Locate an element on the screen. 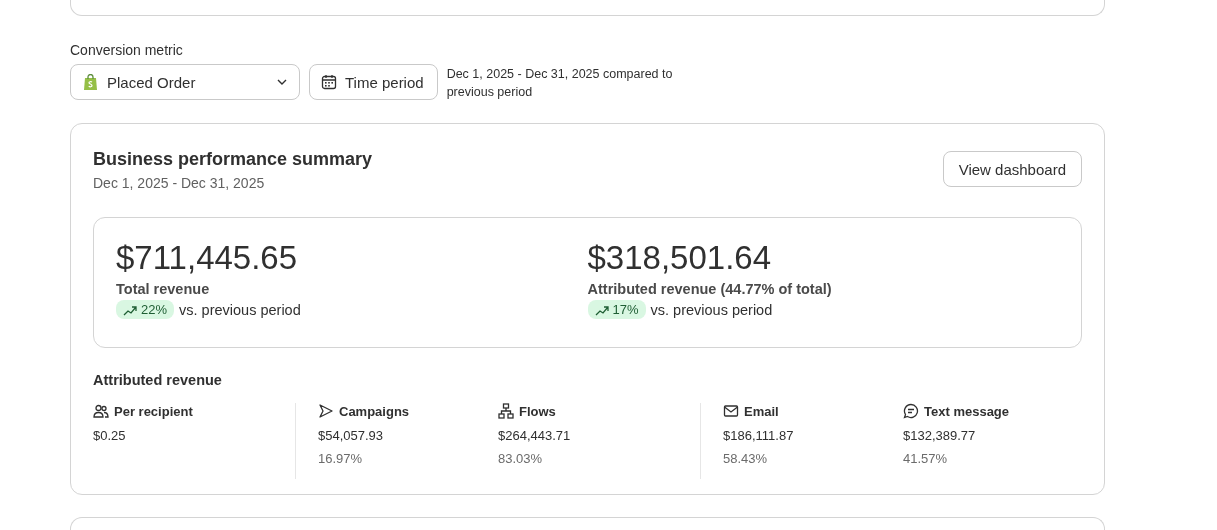 The height and width of the screenshot is (530, 1217). metric-share: 41.57% is located at coordinates (926, 458).